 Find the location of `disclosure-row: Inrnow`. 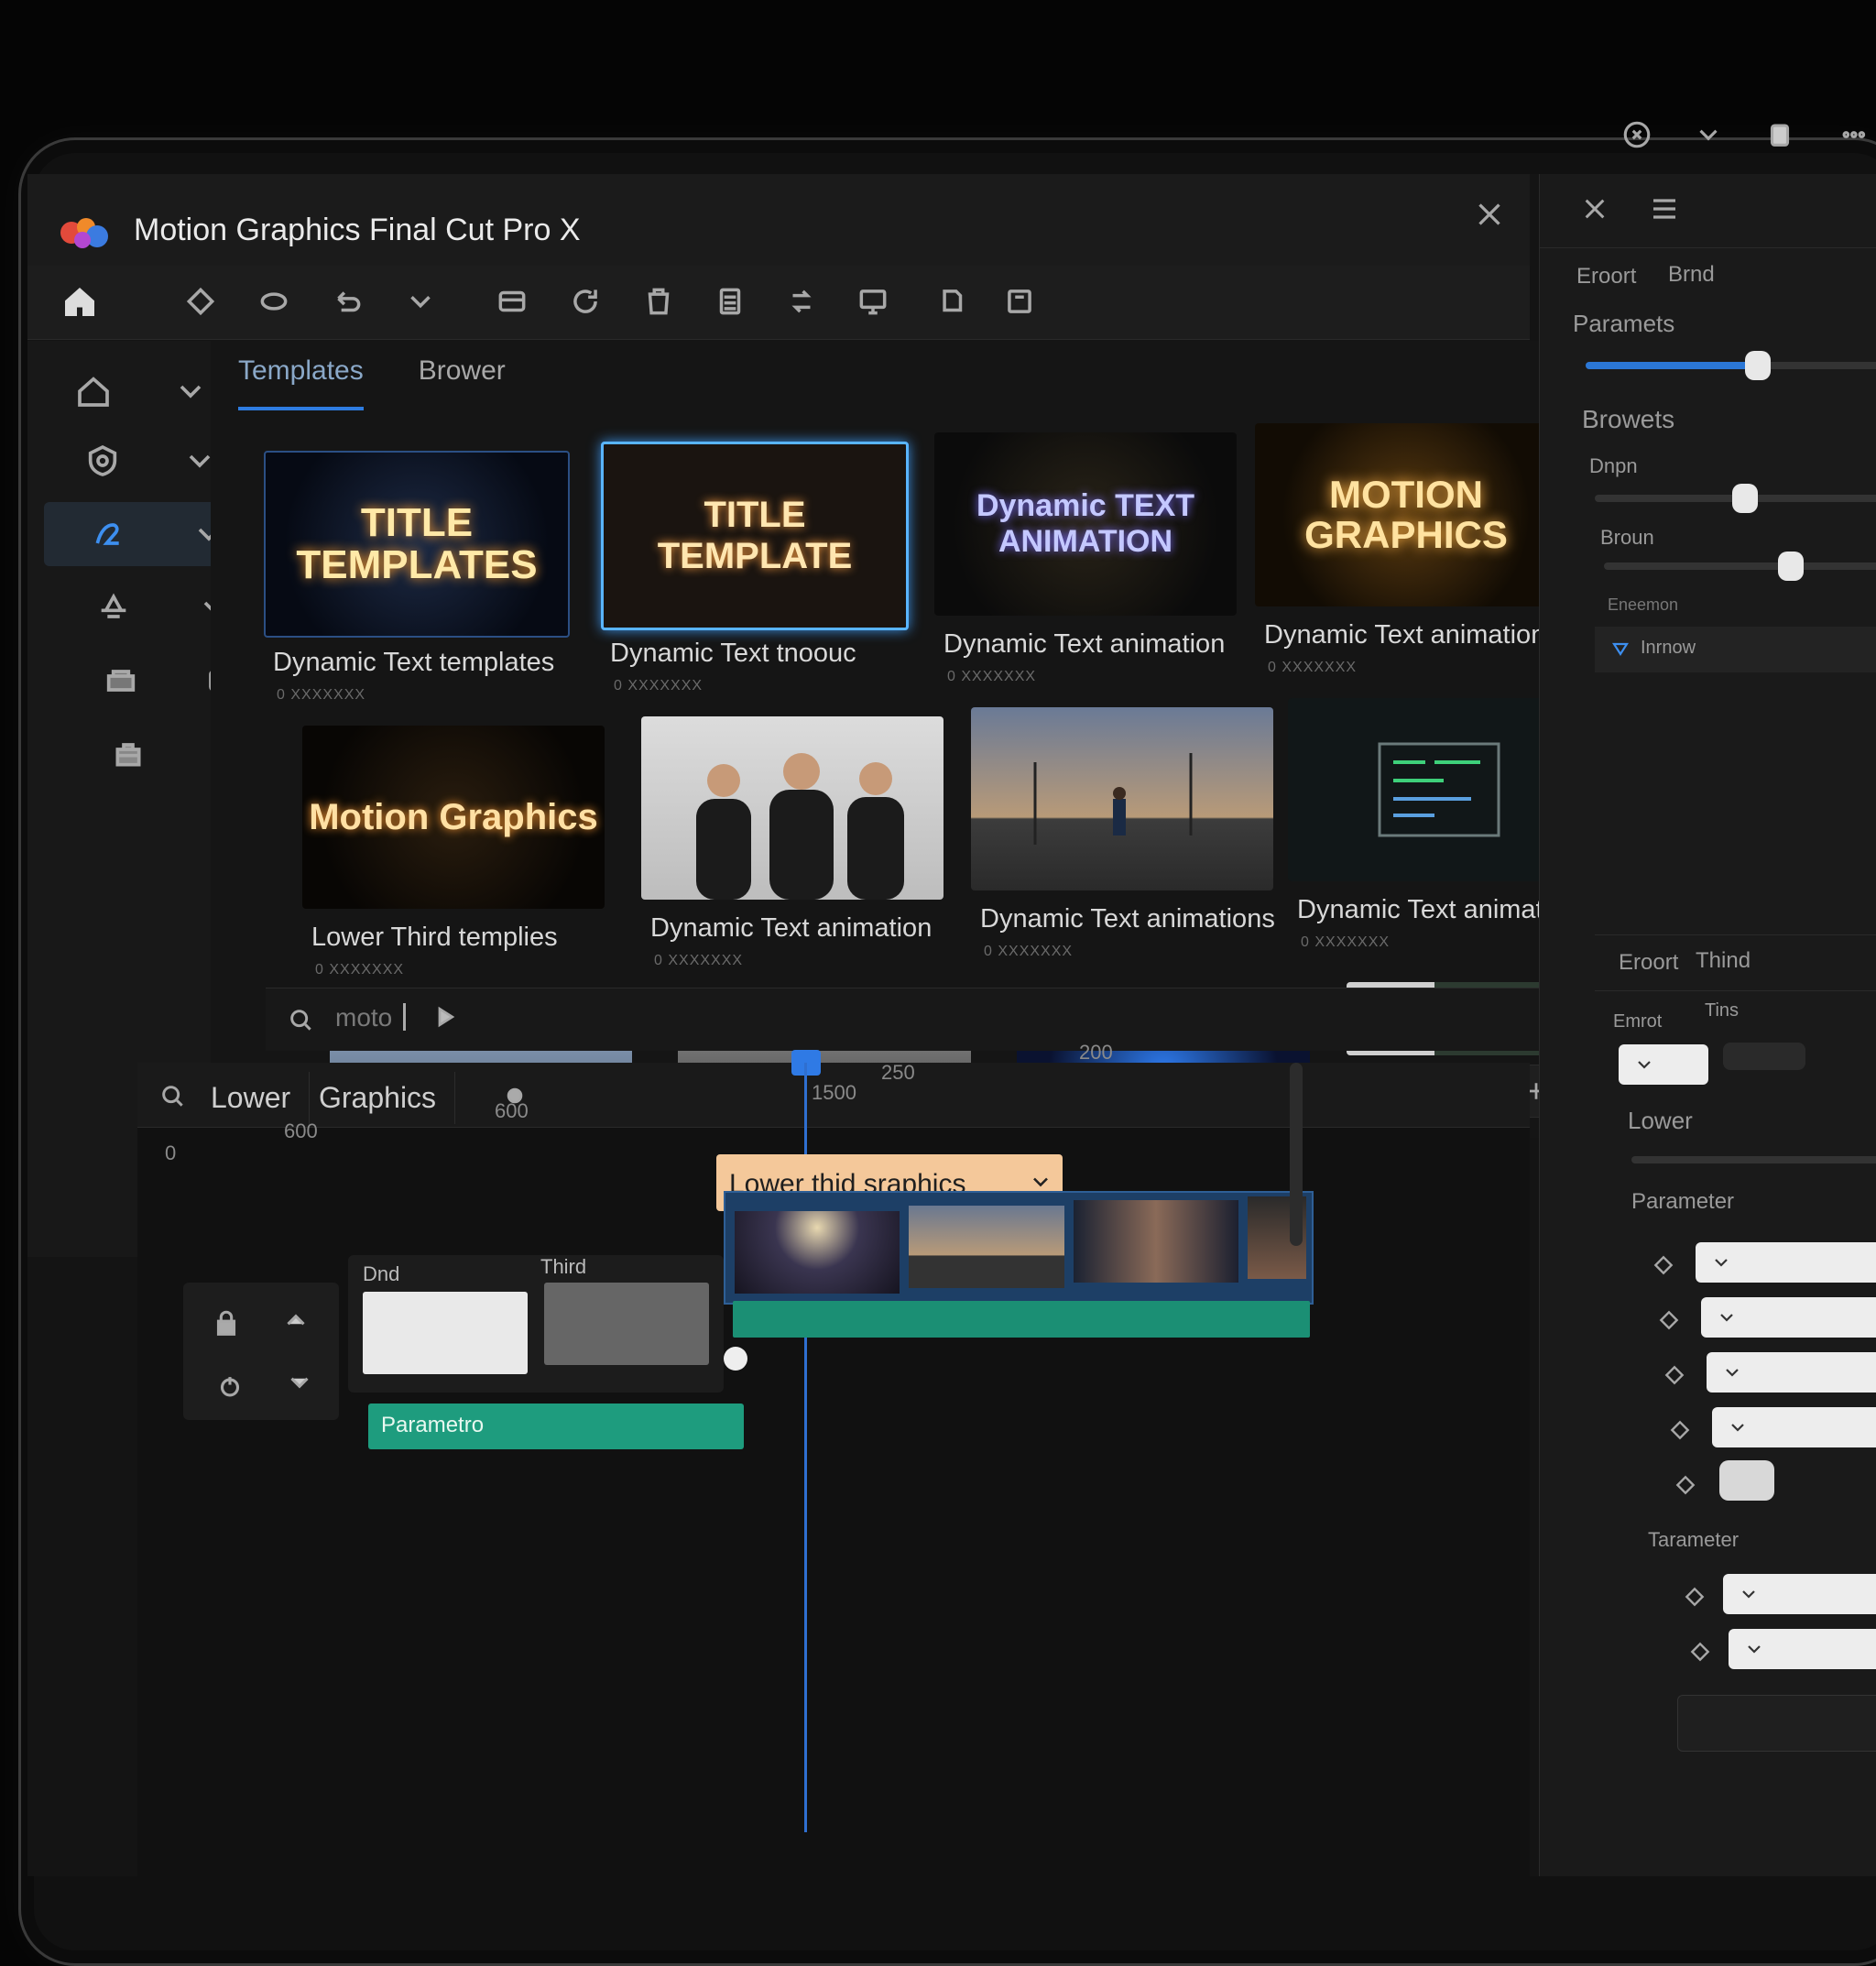

disclosure-row: Inrnow is located at coordinates (1735, 649).